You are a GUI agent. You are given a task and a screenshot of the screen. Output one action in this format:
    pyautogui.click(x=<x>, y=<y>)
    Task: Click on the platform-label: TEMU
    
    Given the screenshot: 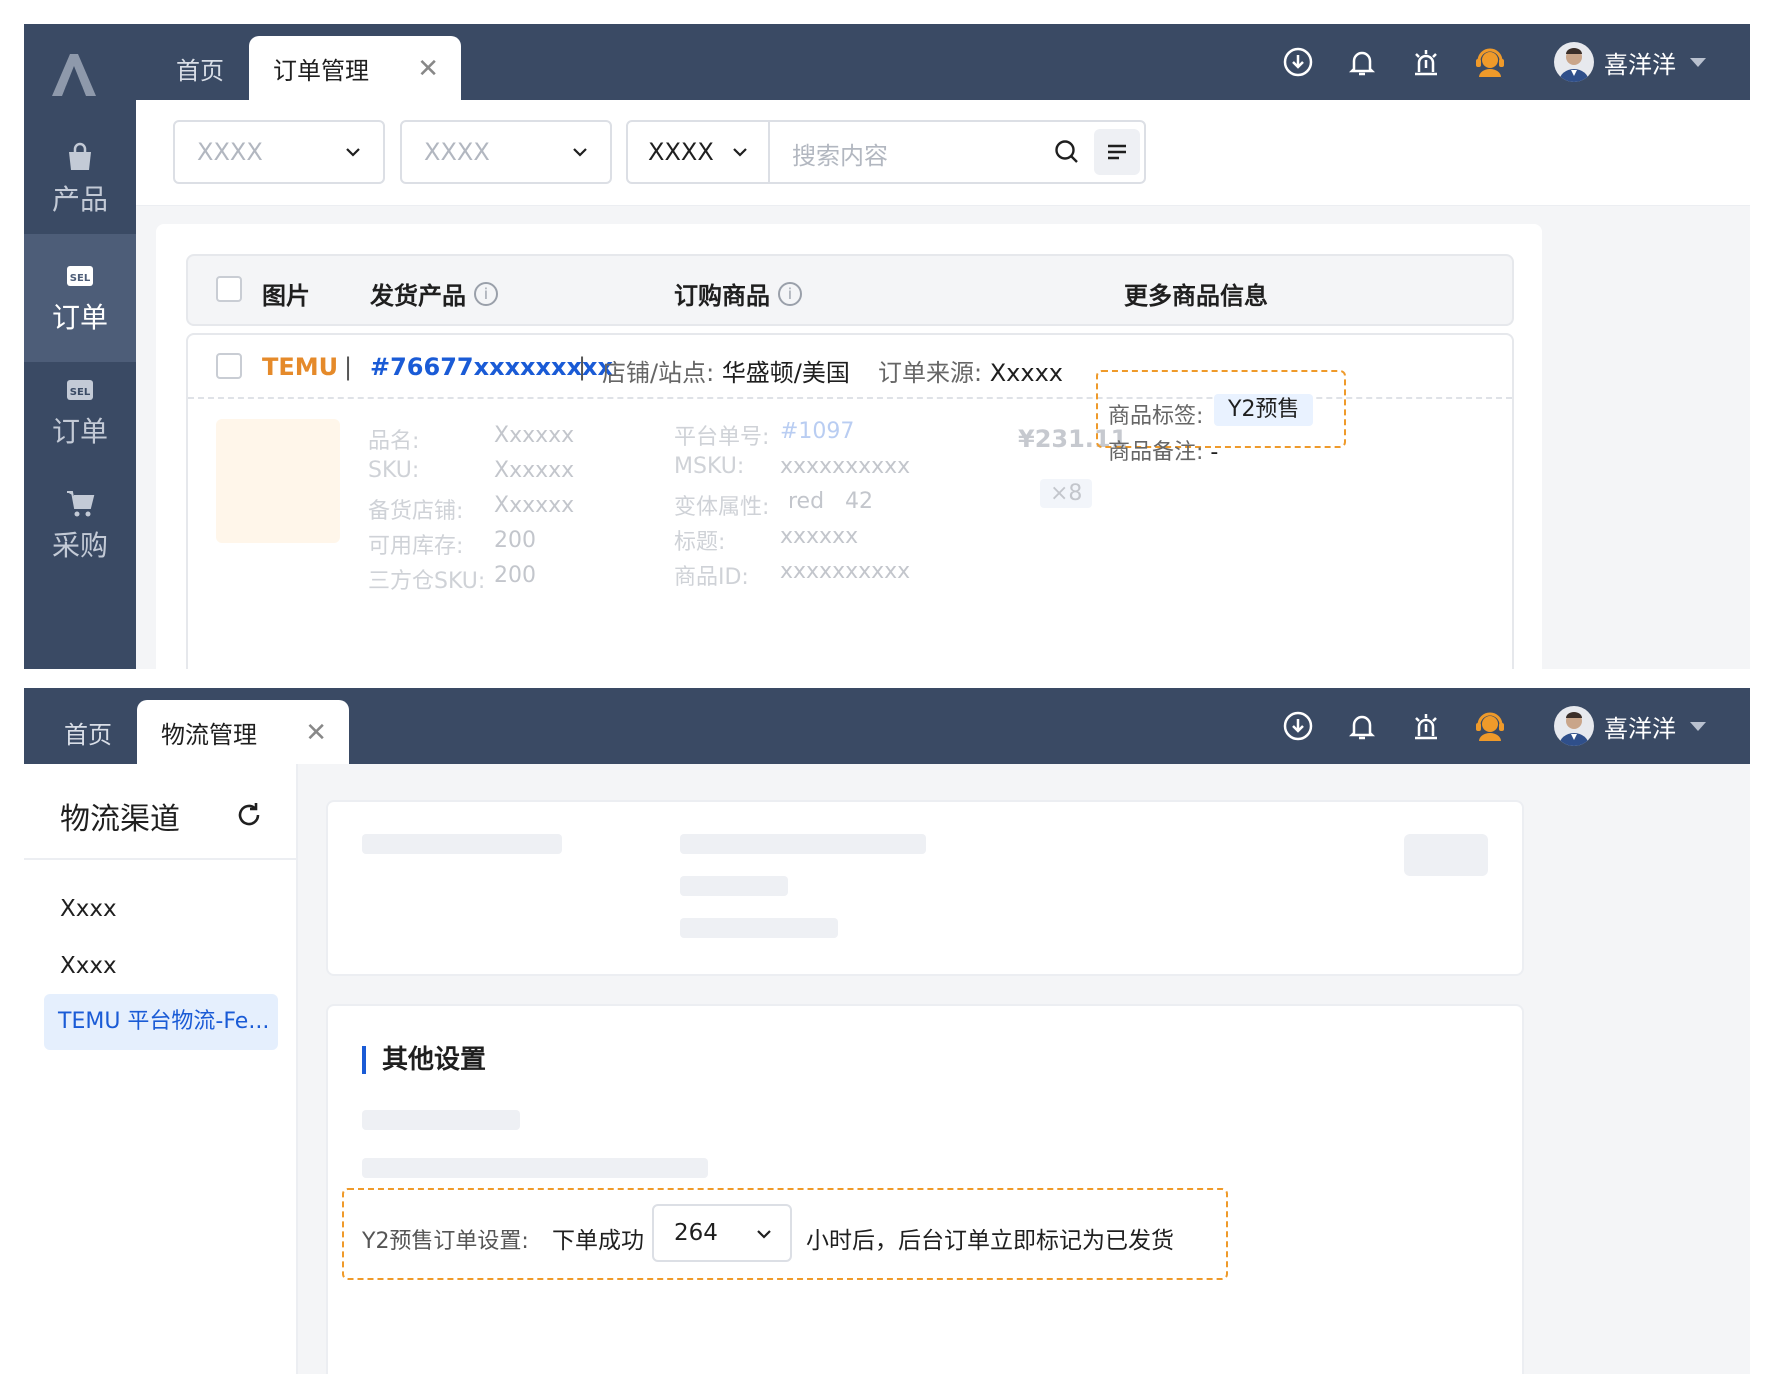 What is the action you would take?
    pyautogui.click(x=300, y=367)
    